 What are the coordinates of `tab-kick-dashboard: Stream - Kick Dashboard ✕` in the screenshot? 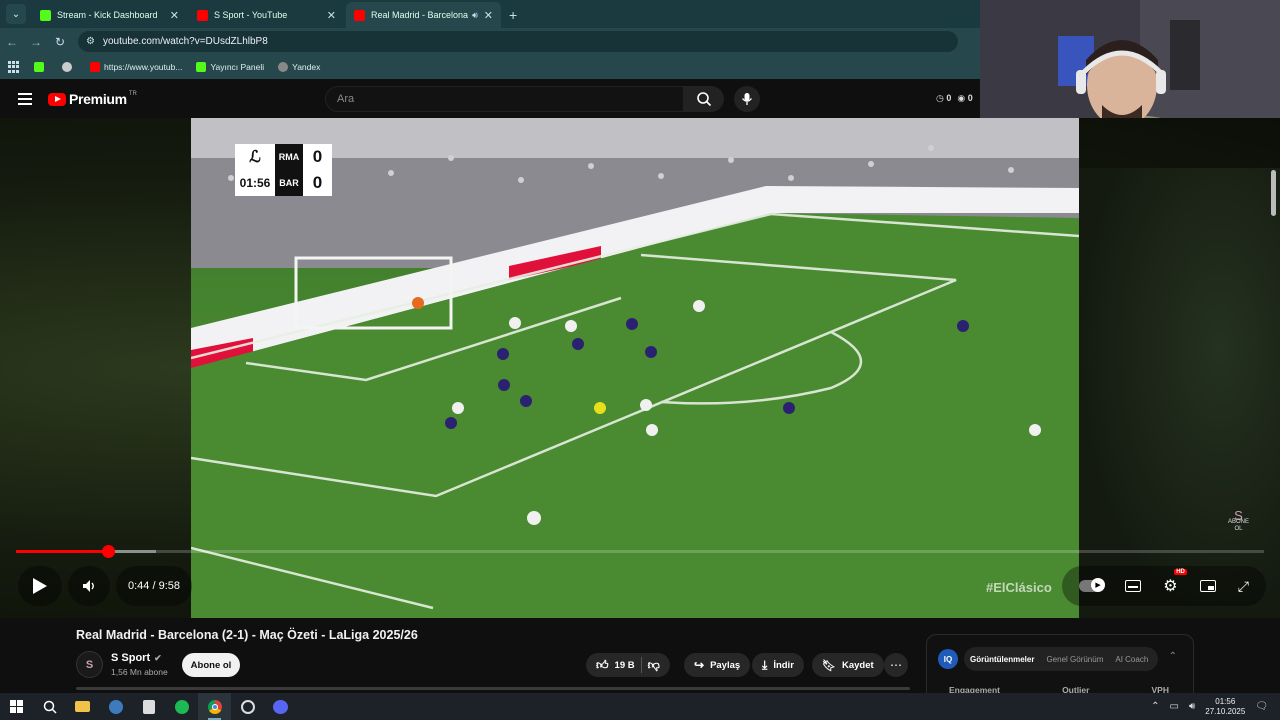 It's located at (109, 15).